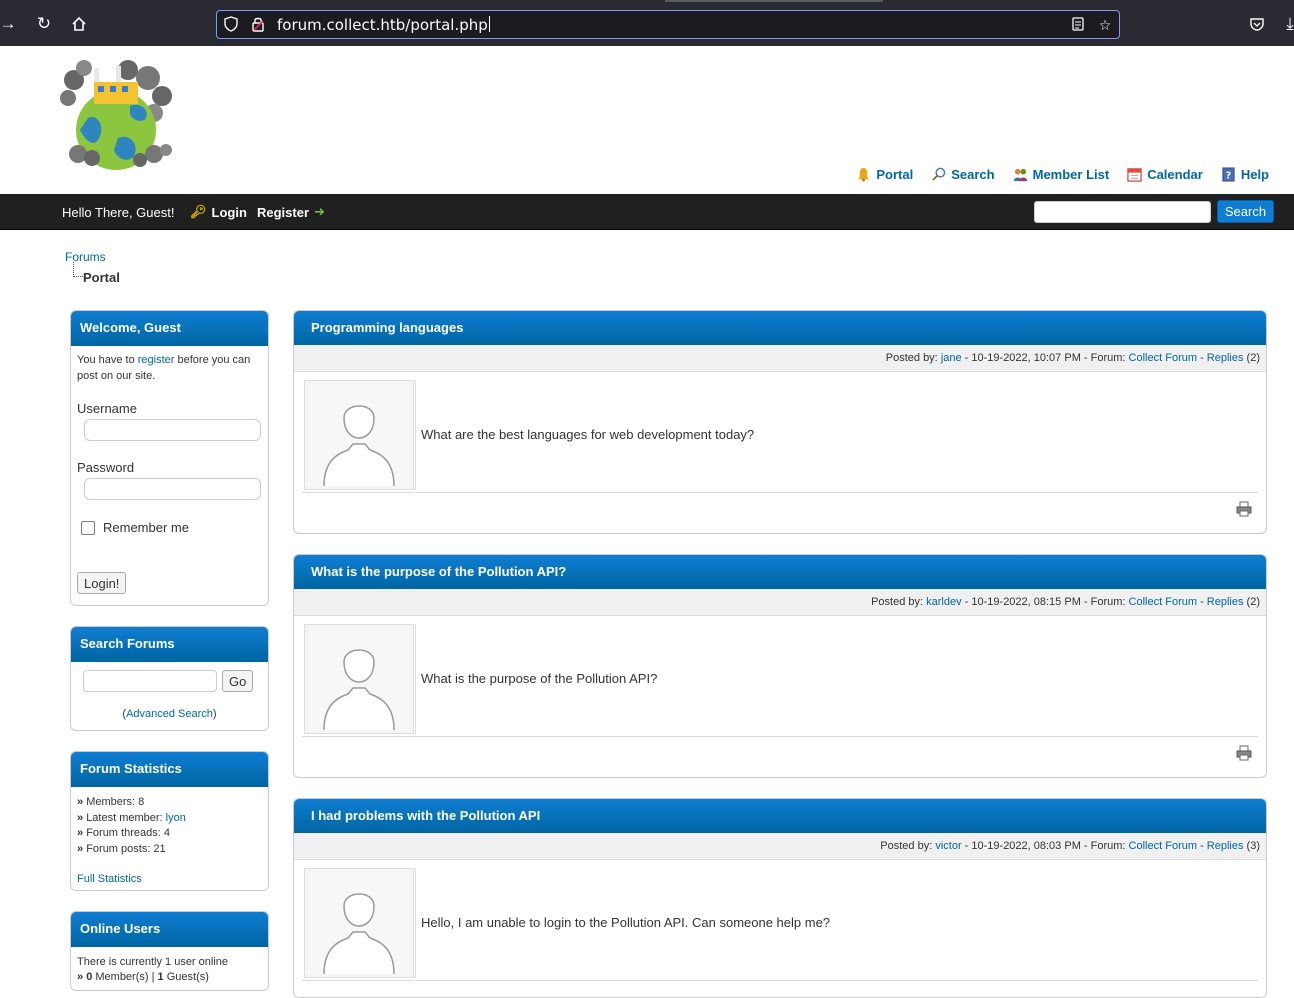 The height and width of the screenshot is (998, 1294). I want to click on login-link: 🔑︎ Login, so click(218, 212).